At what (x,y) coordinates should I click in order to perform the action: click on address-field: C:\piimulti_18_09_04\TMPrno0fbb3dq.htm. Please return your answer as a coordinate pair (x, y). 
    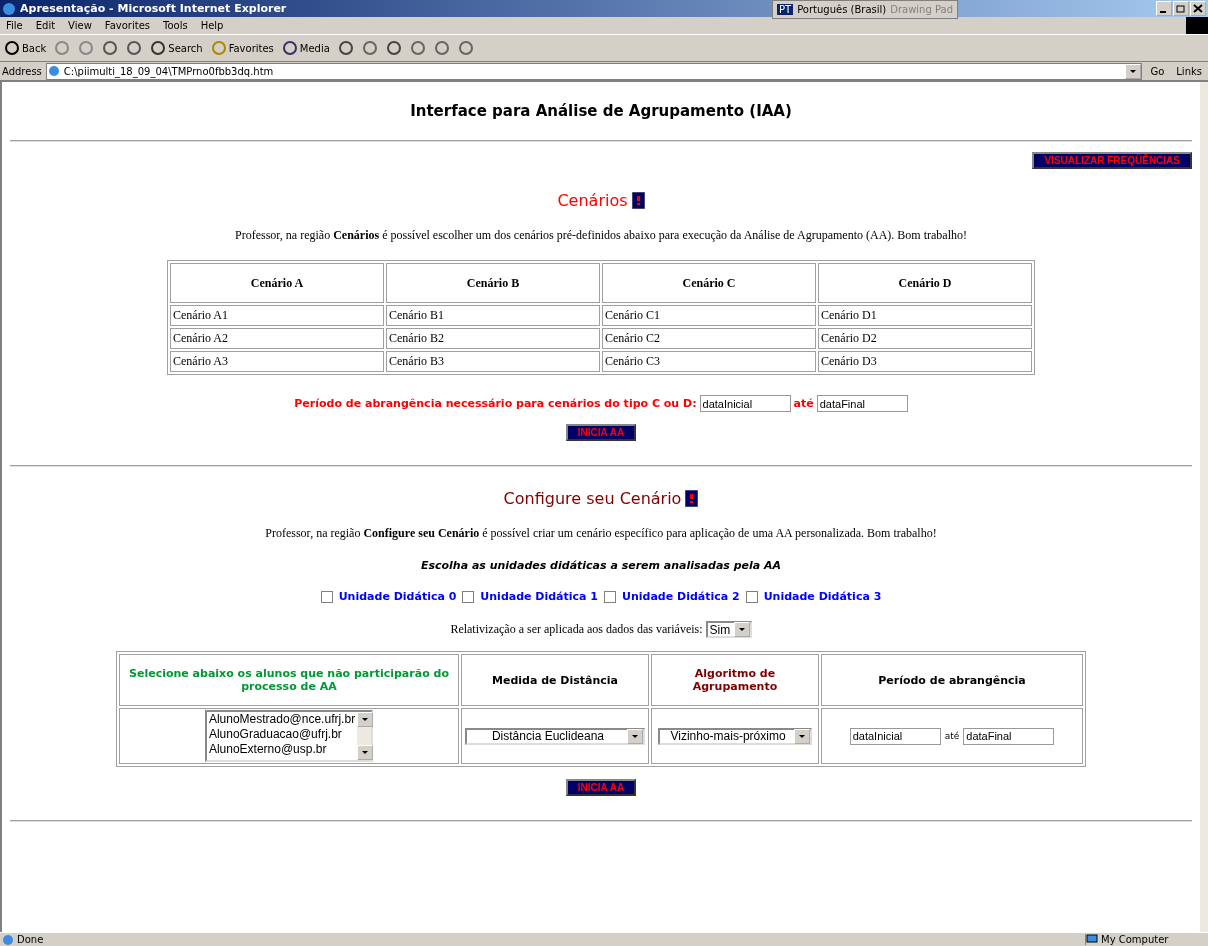
    Looking at the image, I should click on (594, 71).